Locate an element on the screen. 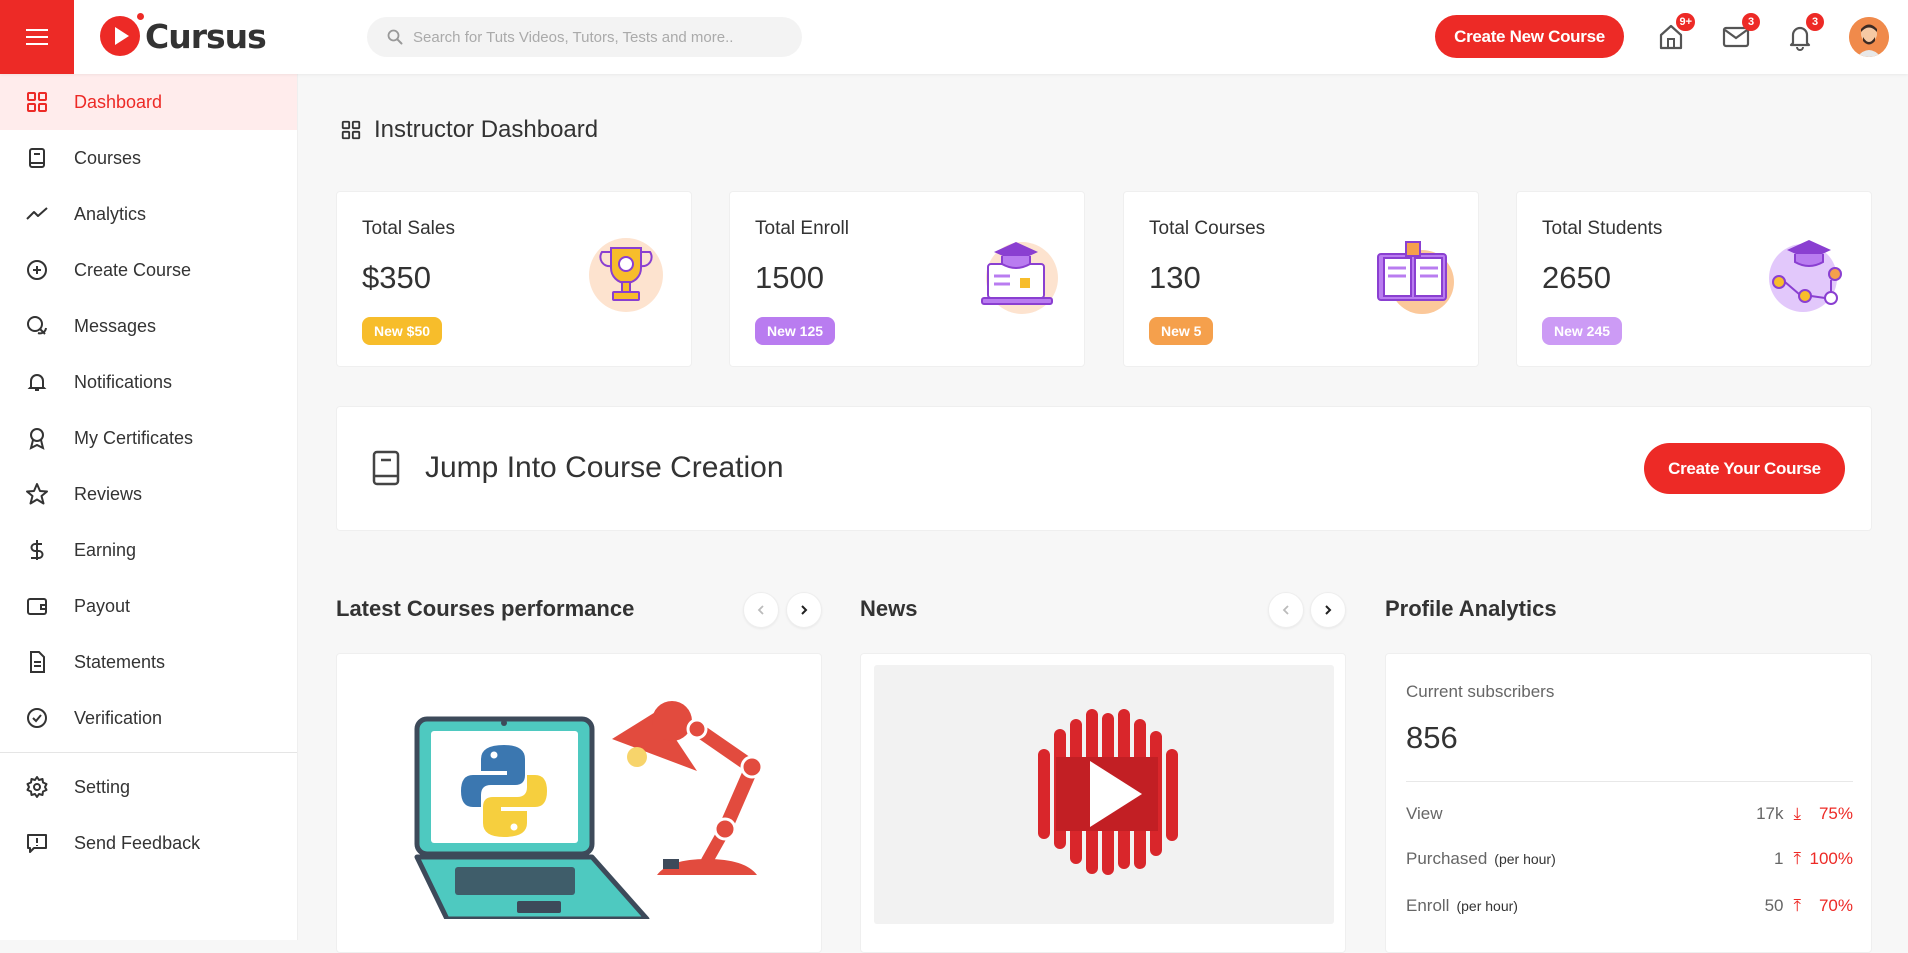 This screenshot has height=953, width=1908. stat-card-total-sales: Total Sales $350 New $50 is located at coordinates (514, 279).